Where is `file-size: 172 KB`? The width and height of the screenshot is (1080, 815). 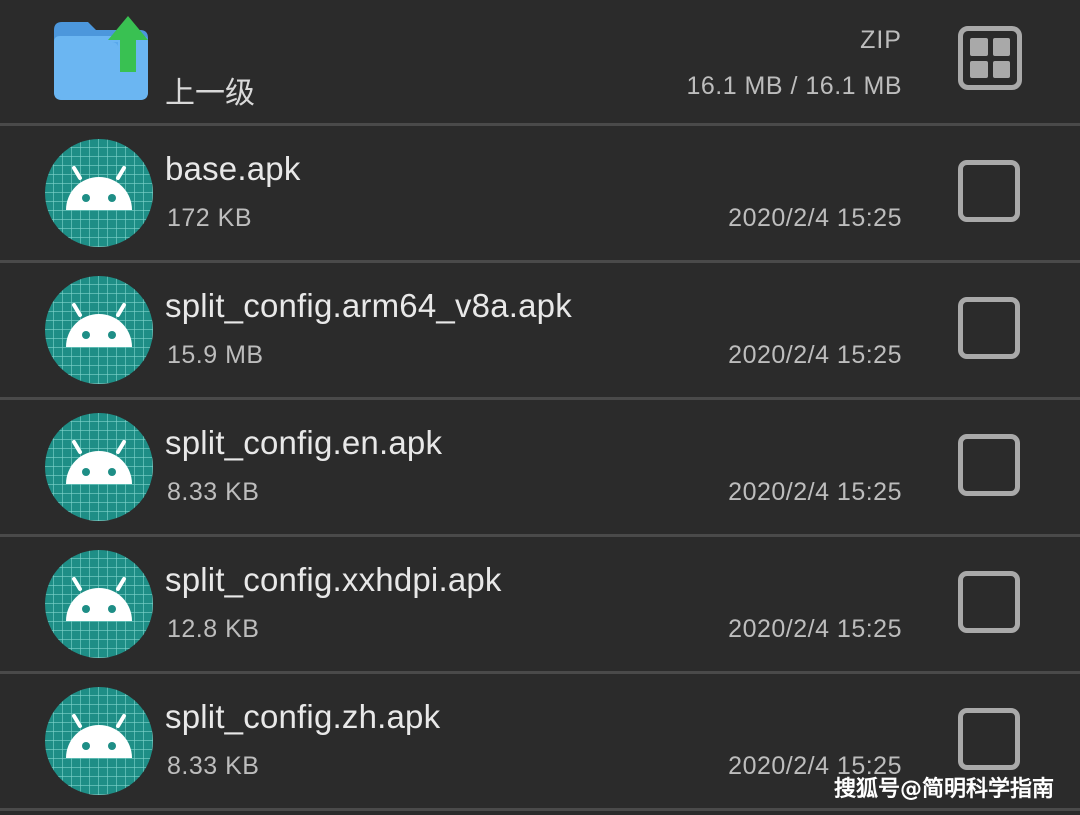 file-size: 172 KB is located at coordinates (210, 218).